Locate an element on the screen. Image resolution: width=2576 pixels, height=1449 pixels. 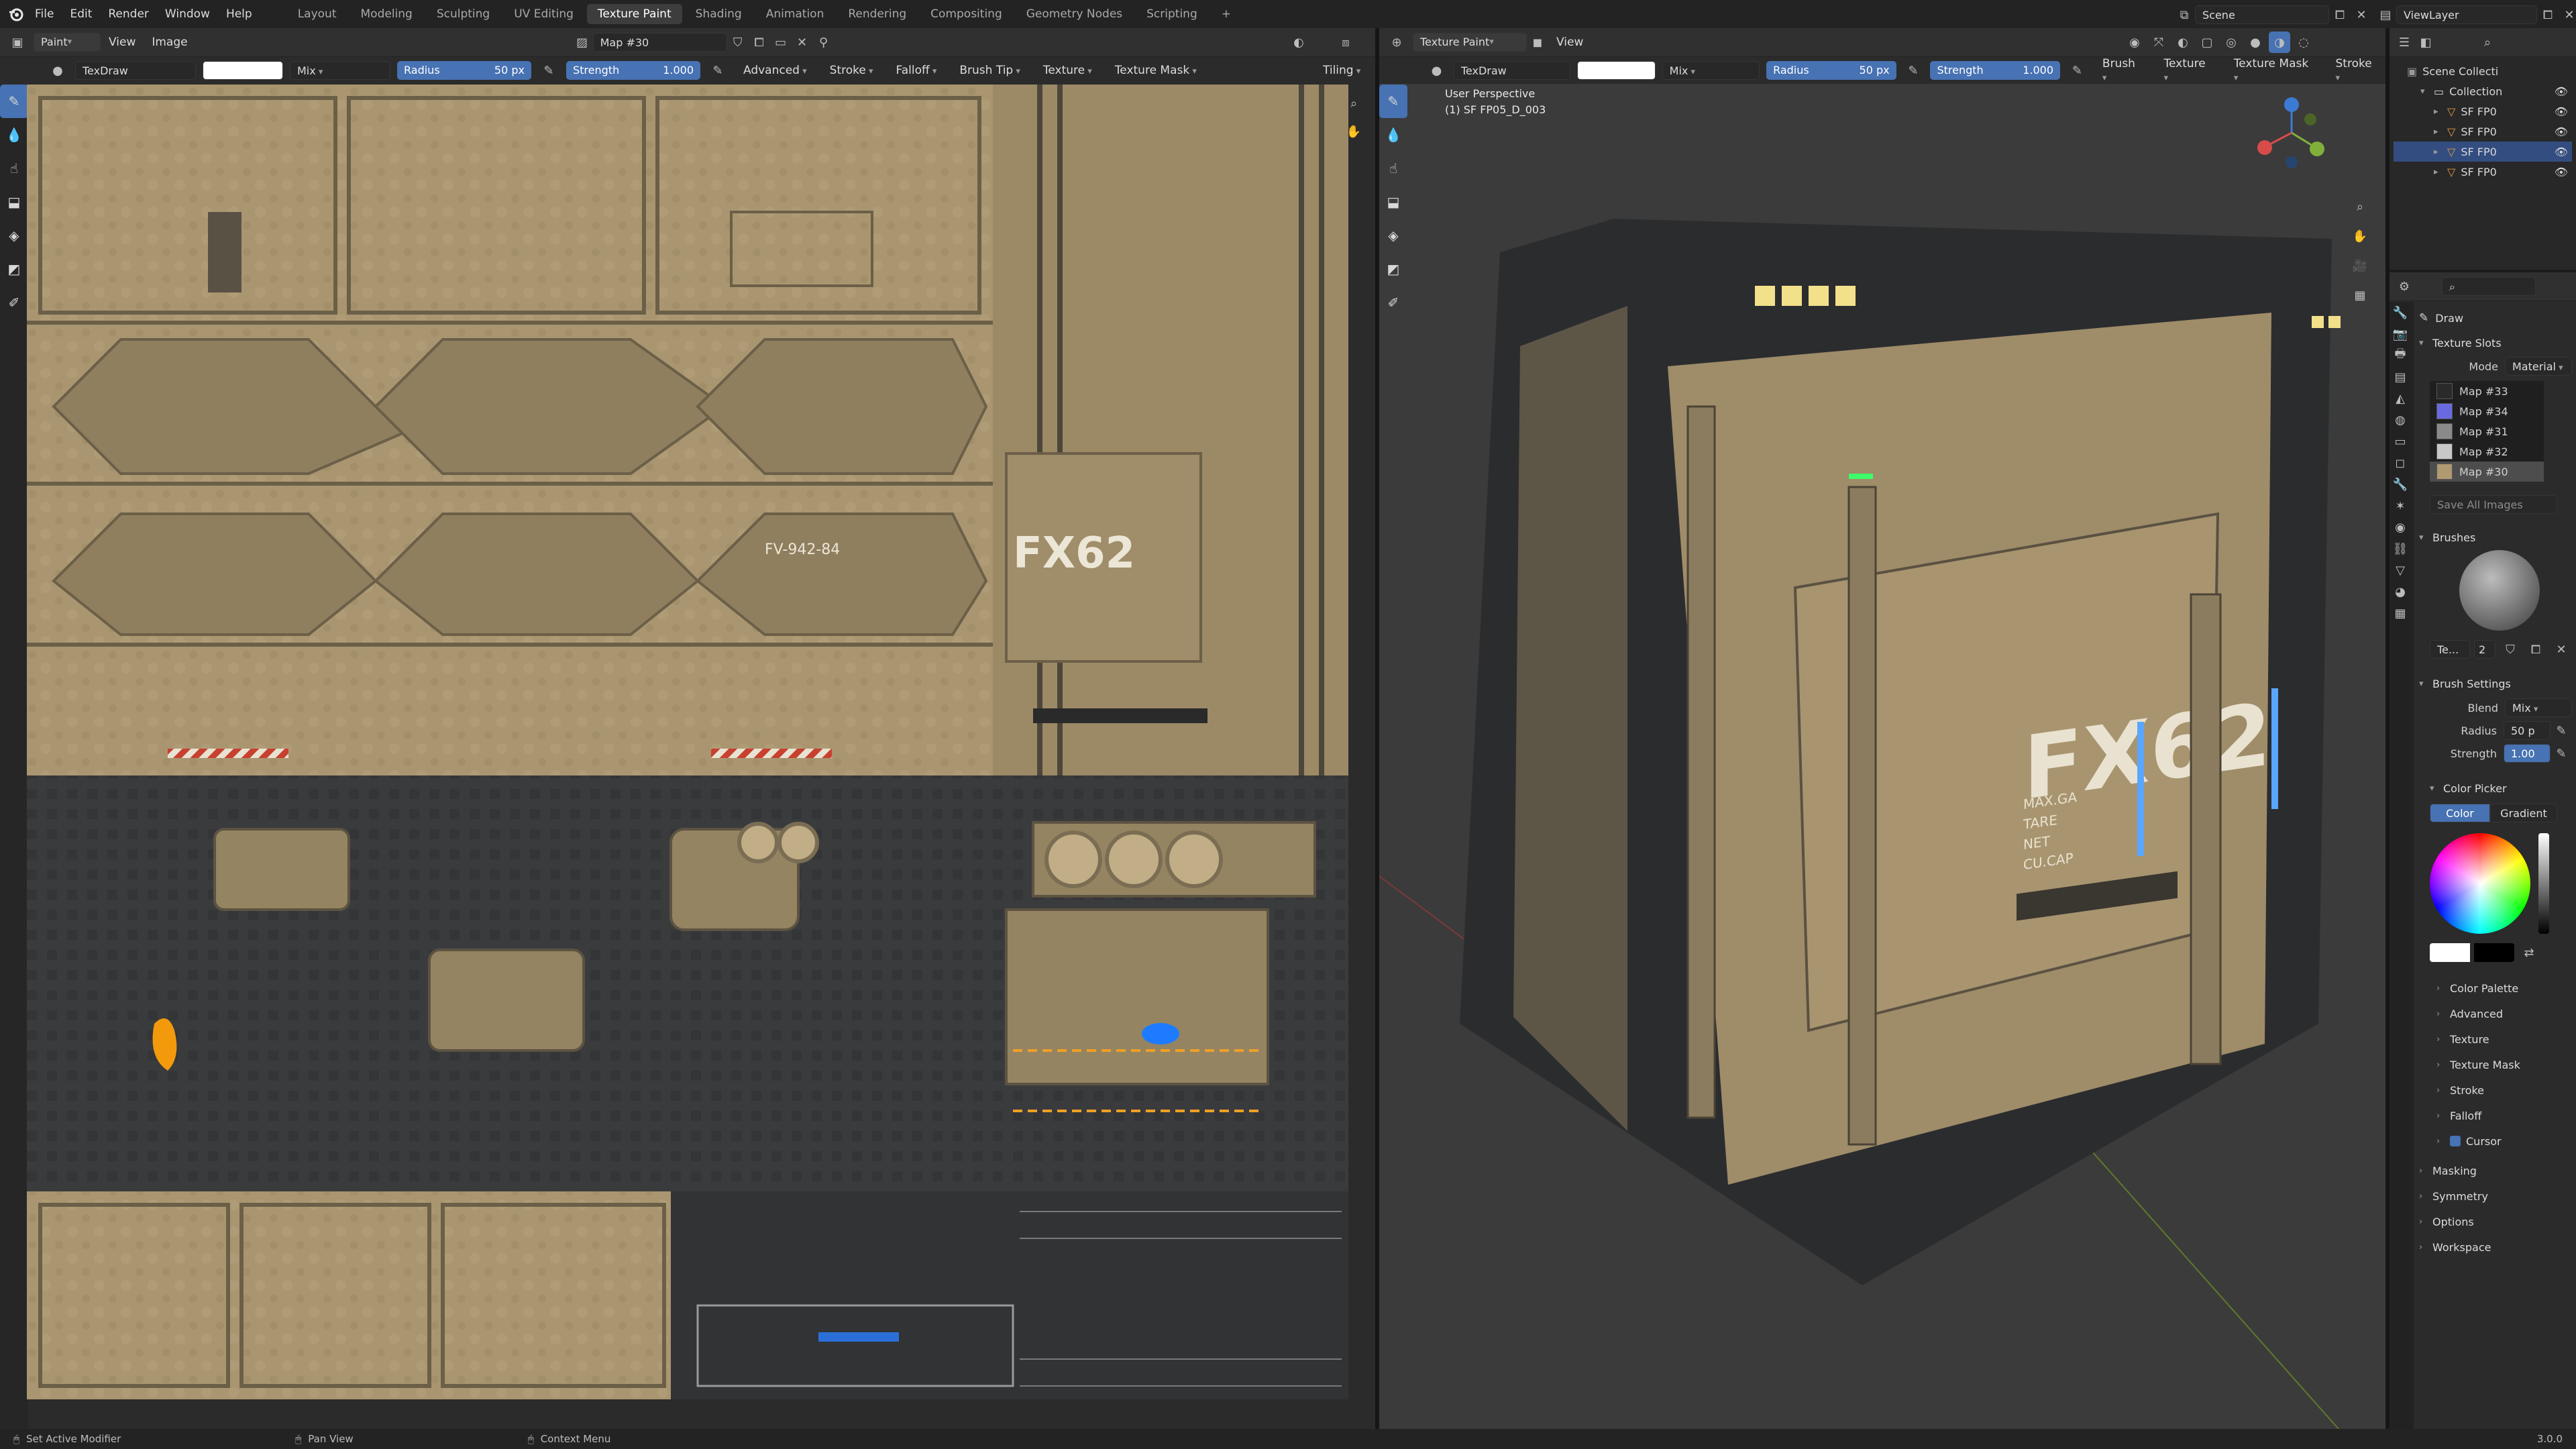
brush-users-count: 2 is located at coordinates (2485, 649).